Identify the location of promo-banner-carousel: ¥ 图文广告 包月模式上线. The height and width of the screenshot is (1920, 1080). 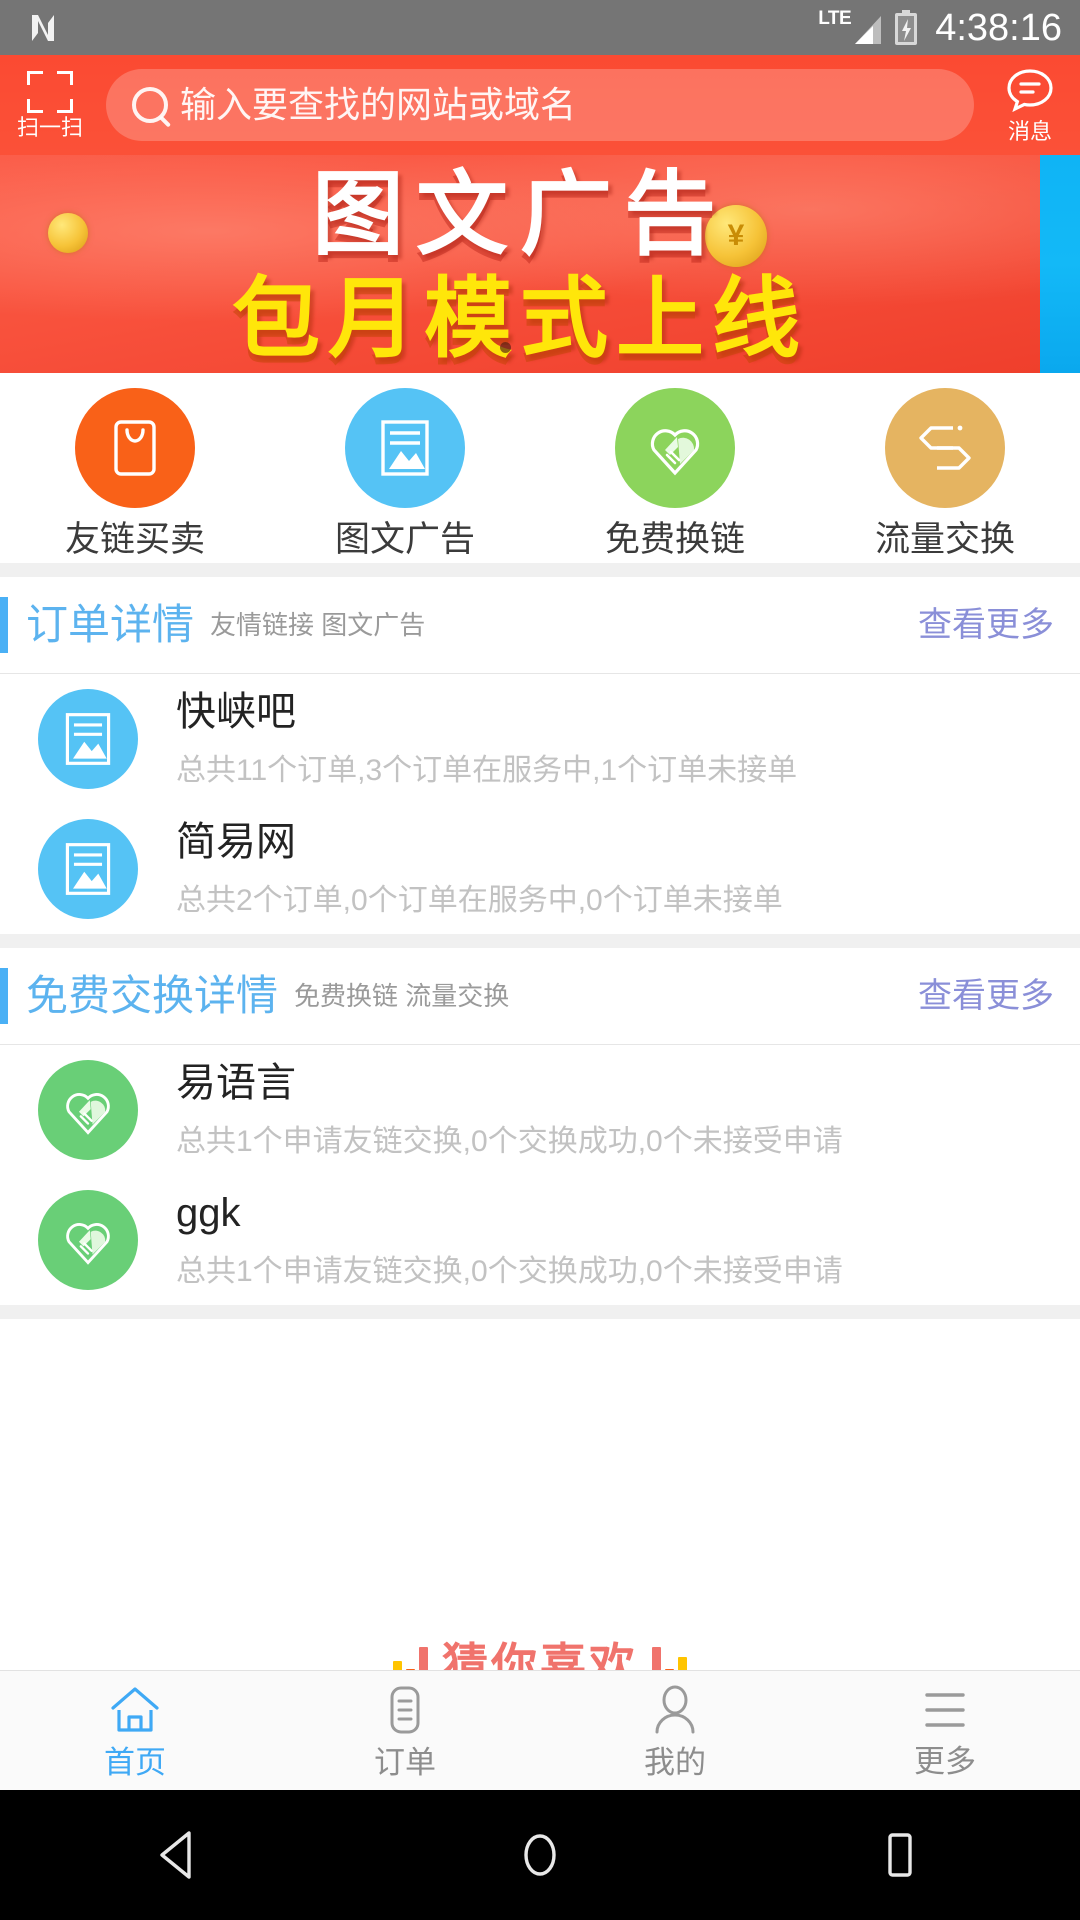
(540, 264).